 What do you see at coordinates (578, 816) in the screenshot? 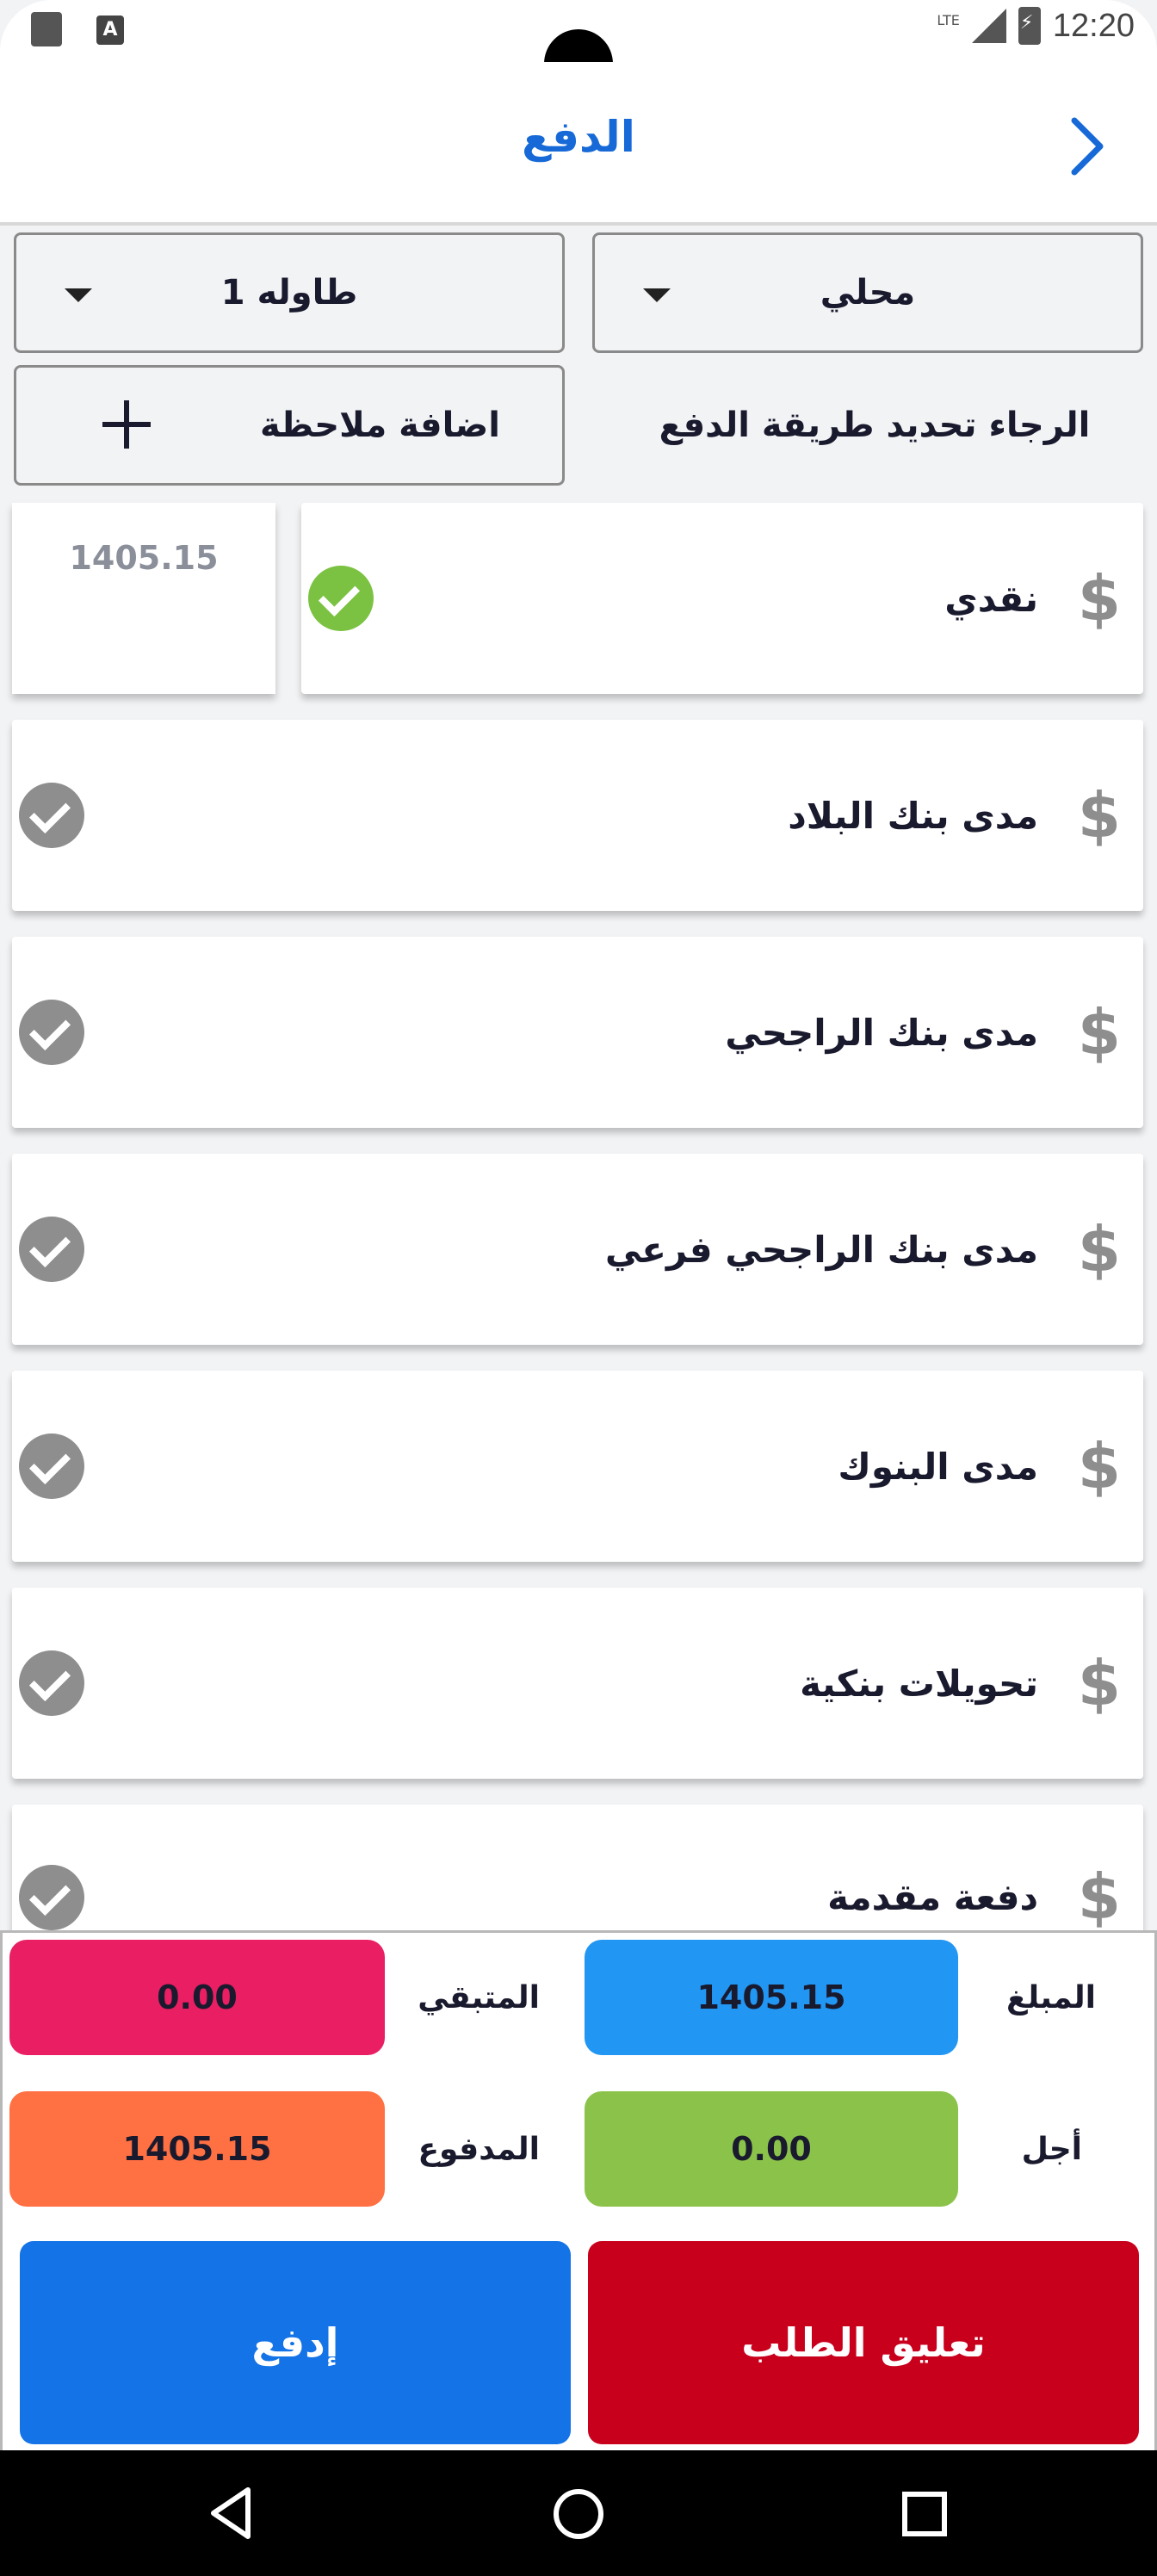
I see `payment-method-albilad: $ مدى بنك البلاد` at bounding box center [578, 816].